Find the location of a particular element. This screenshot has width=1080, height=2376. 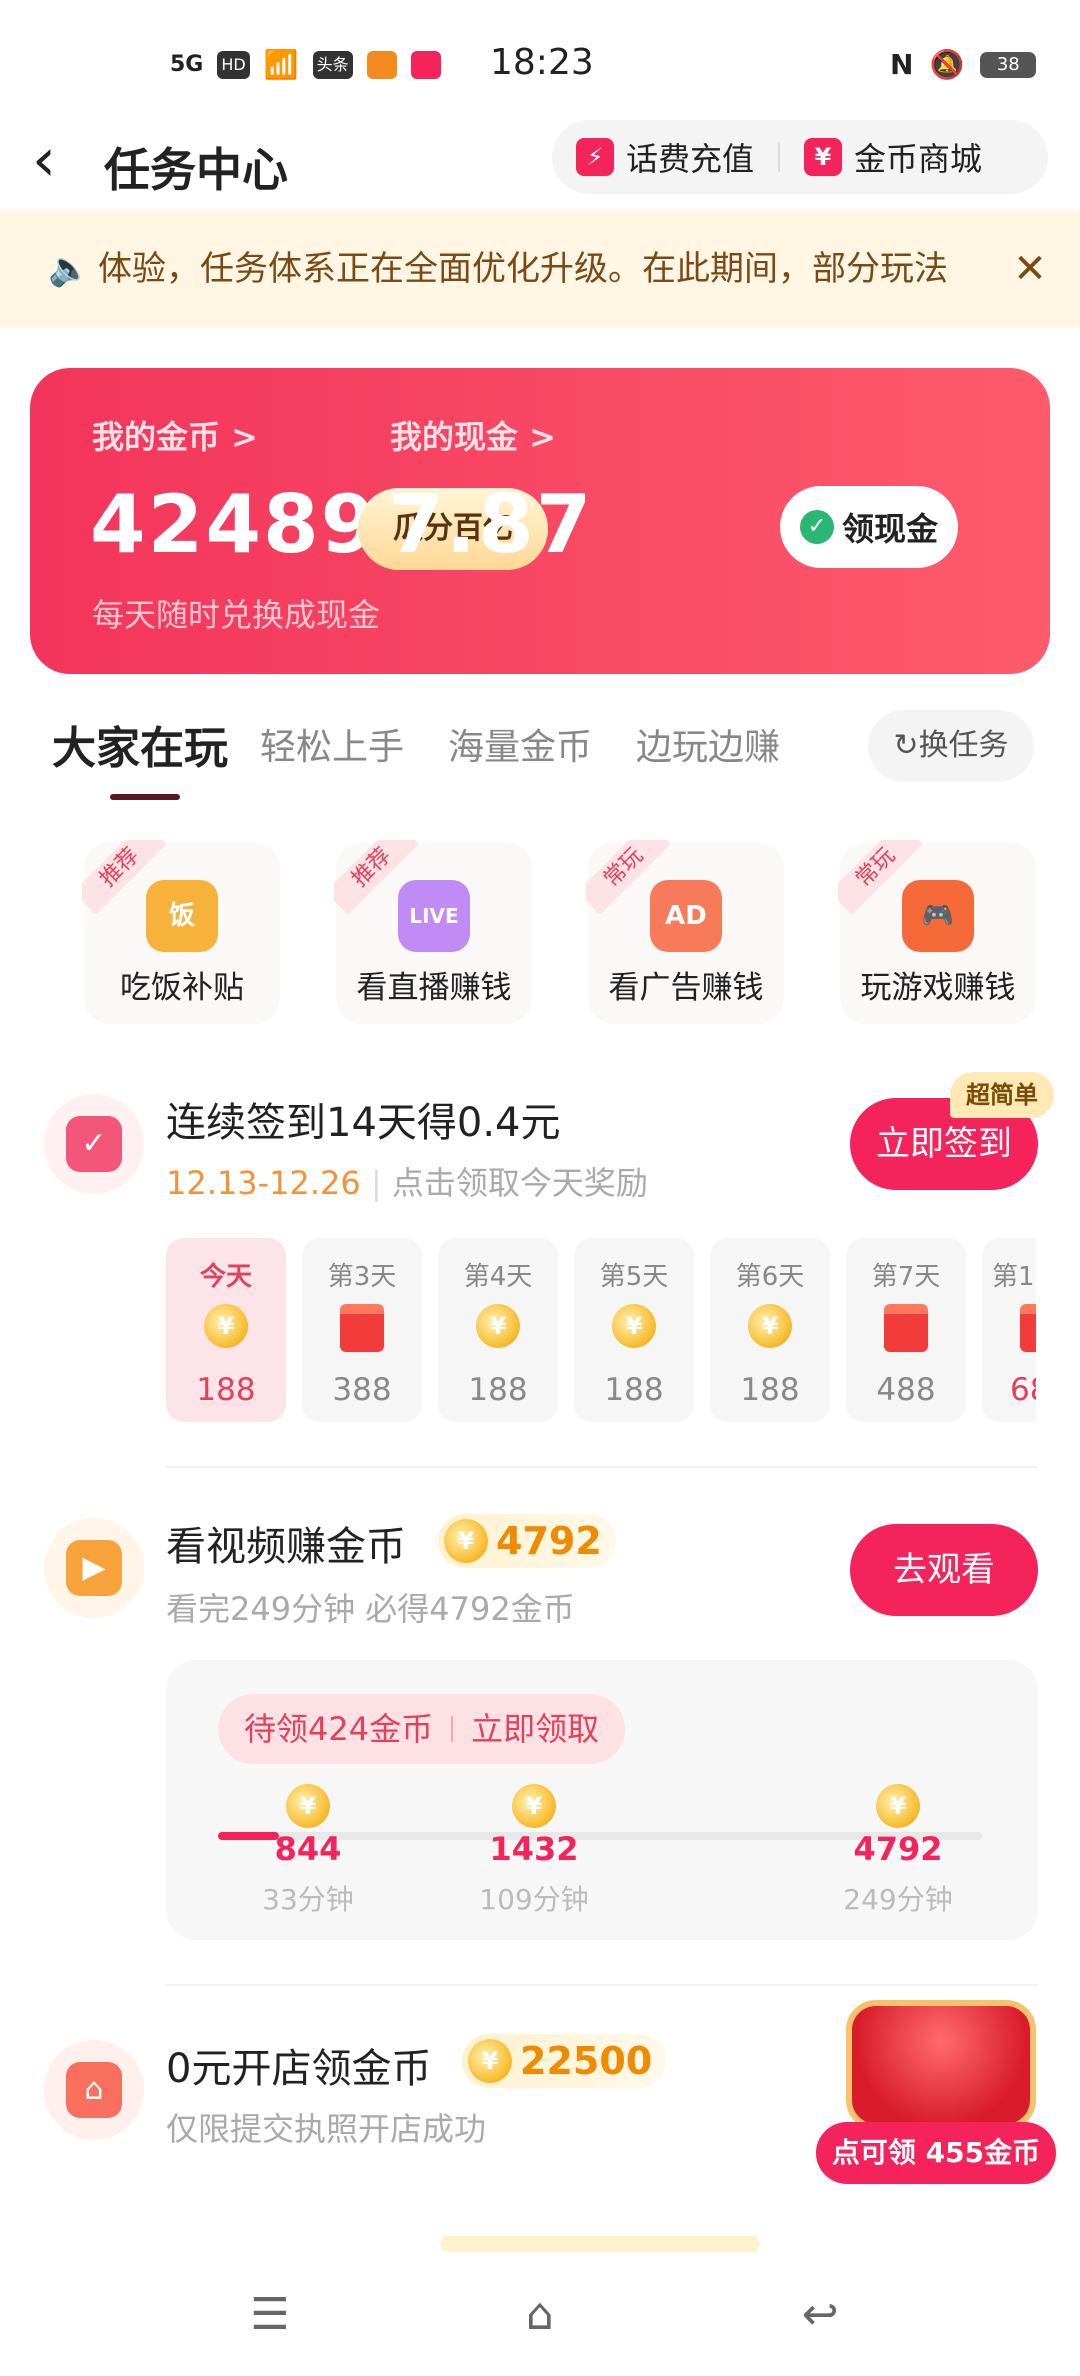

tab-underline is located at coordinates (145, 797).